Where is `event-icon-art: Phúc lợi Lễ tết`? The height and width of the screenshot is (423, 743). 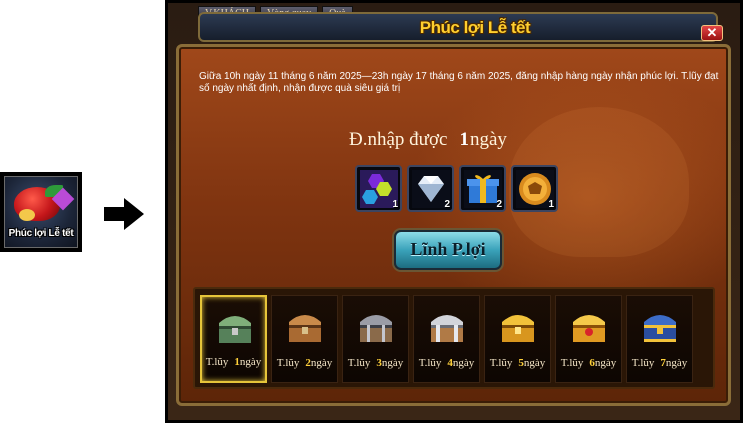 event-icon-art: Phúc lợi Lễ tết is located at coordinates (41, 212).